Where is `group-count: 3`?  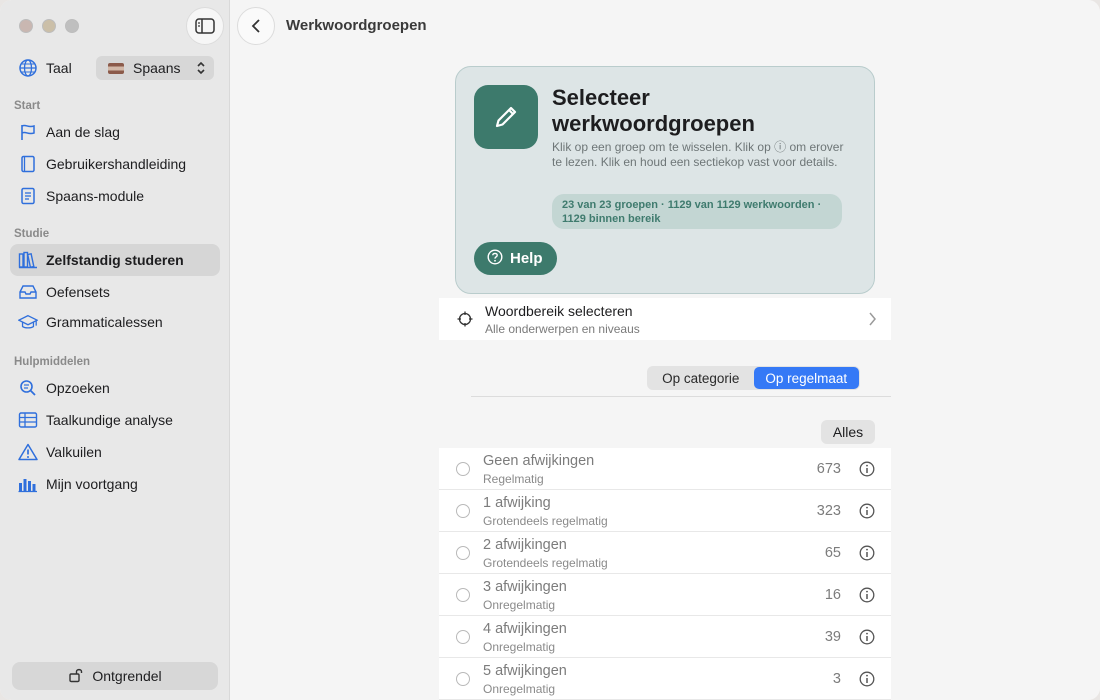 group-count: 3 is located at coordinates (836, 679).